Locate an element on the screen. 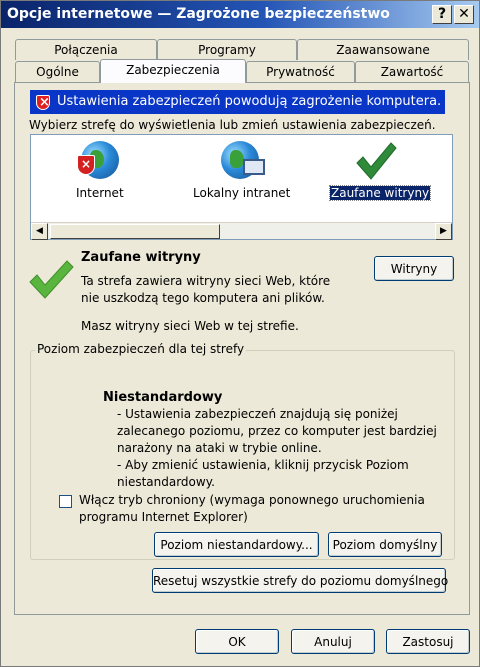  default-level-button: Poziom domyślny is located at coordinates (385, 544).